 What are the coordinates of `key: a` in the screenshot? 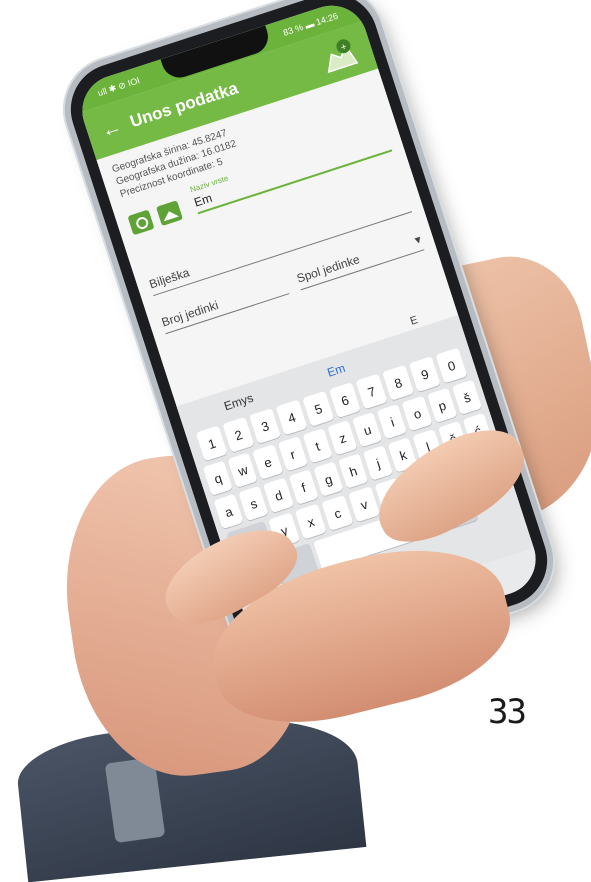 It's located at (228, 511).